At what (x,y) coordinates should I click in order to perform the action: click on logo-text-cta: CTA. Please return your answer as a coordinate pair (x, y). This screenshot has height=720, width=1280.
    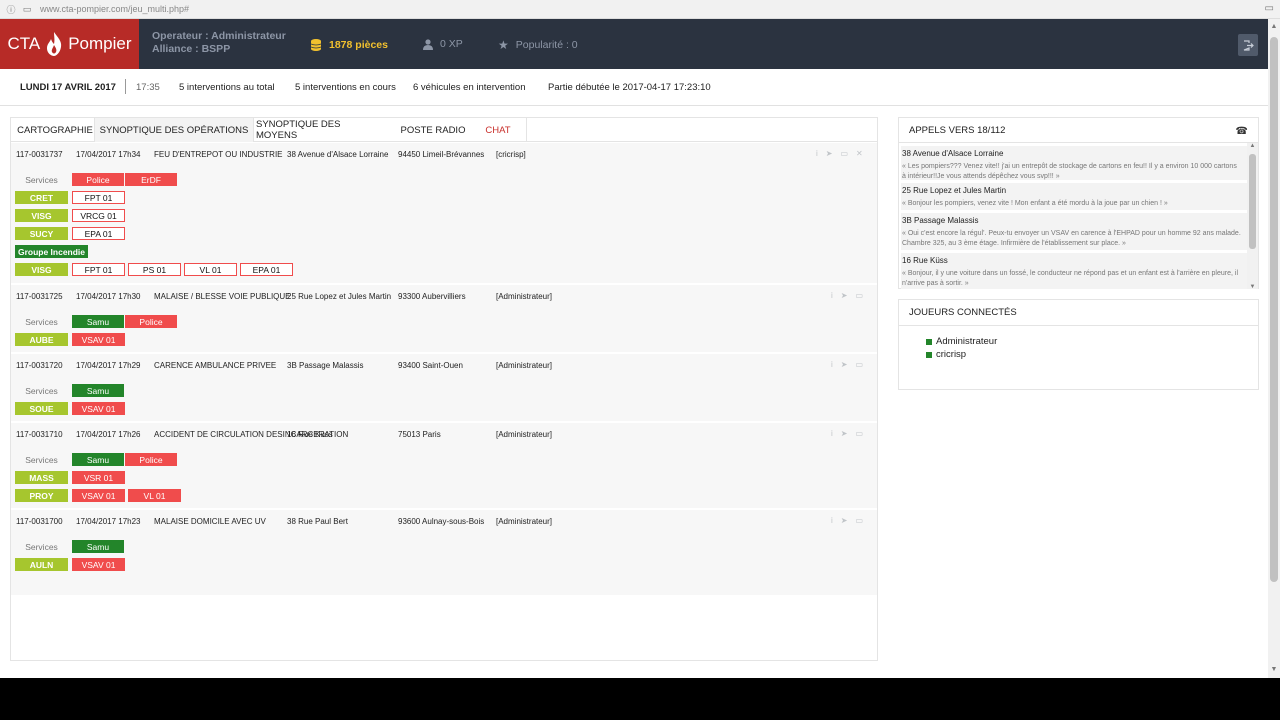
    Looking at the image, I should click on (24, 43).